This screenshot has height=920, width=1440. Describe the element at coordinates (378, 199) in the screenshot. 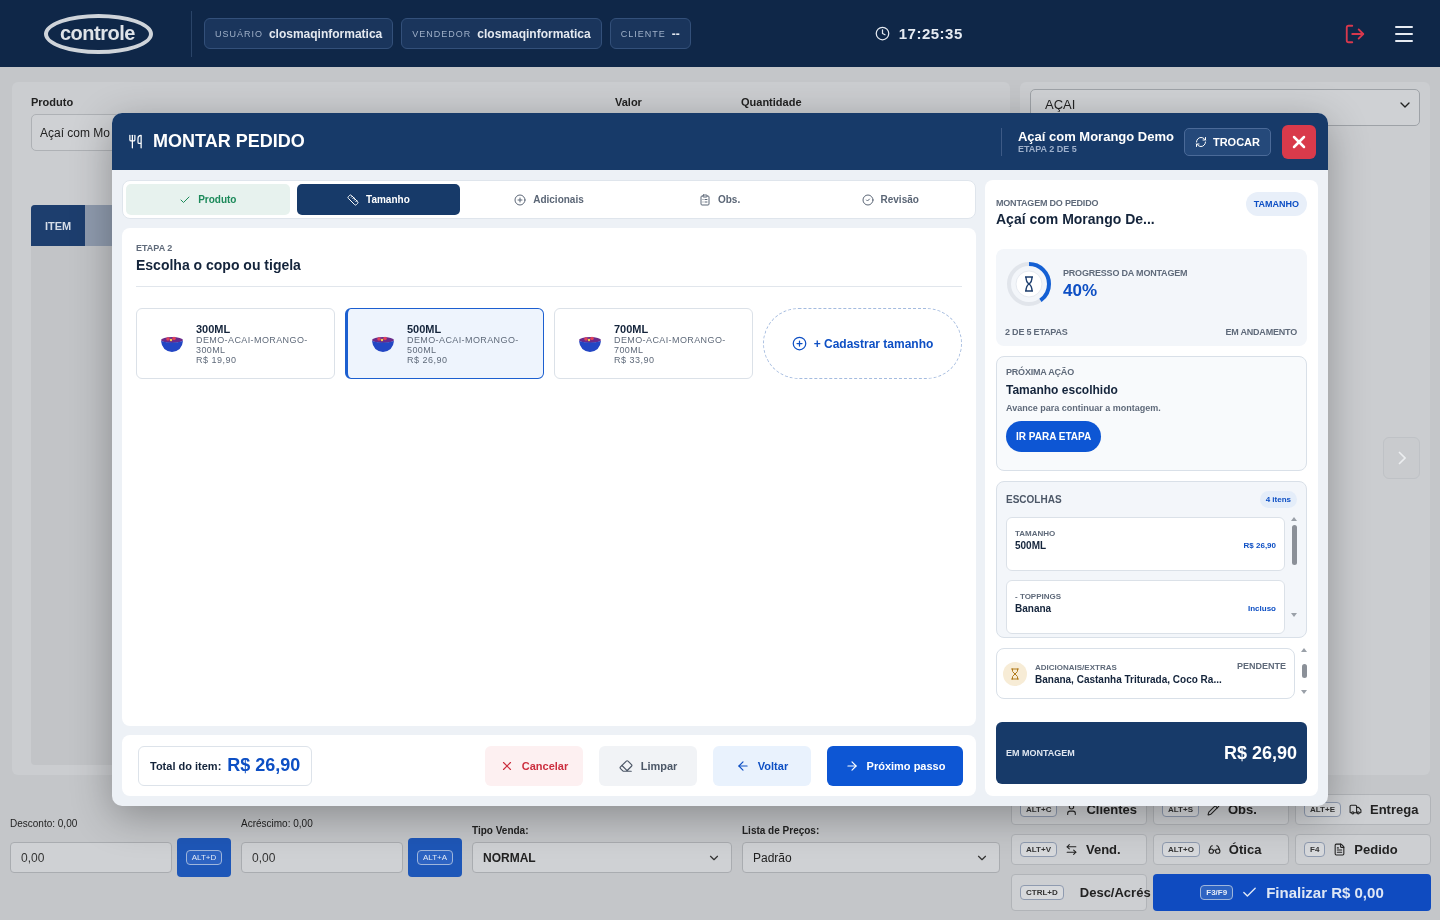

I see `step-tab: Tamanho` at that location.